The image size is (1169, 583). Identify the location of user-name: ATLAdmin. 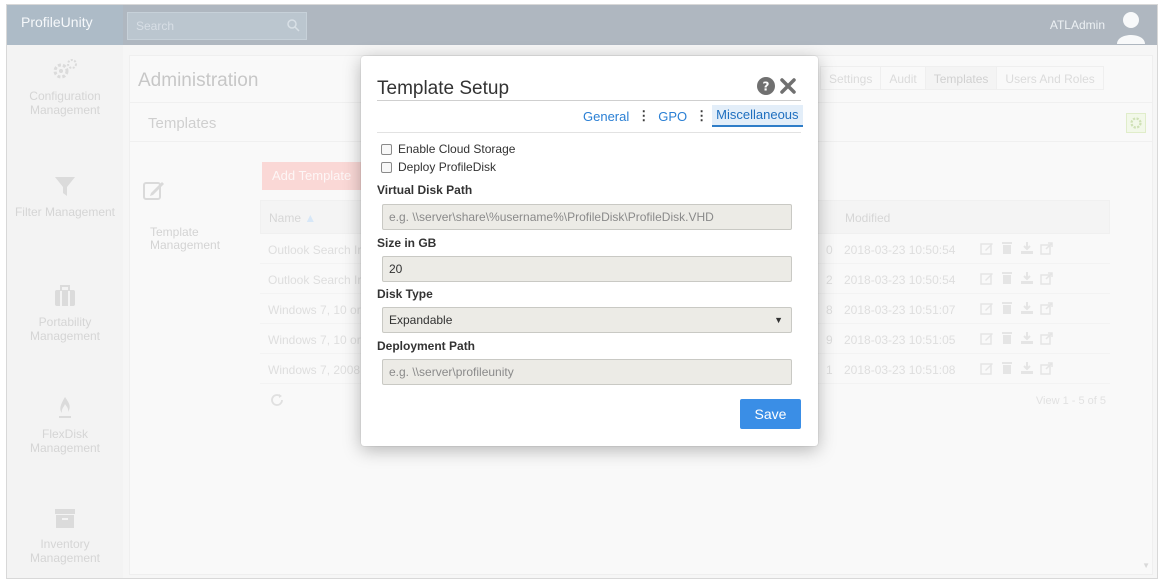
(1077, 25).